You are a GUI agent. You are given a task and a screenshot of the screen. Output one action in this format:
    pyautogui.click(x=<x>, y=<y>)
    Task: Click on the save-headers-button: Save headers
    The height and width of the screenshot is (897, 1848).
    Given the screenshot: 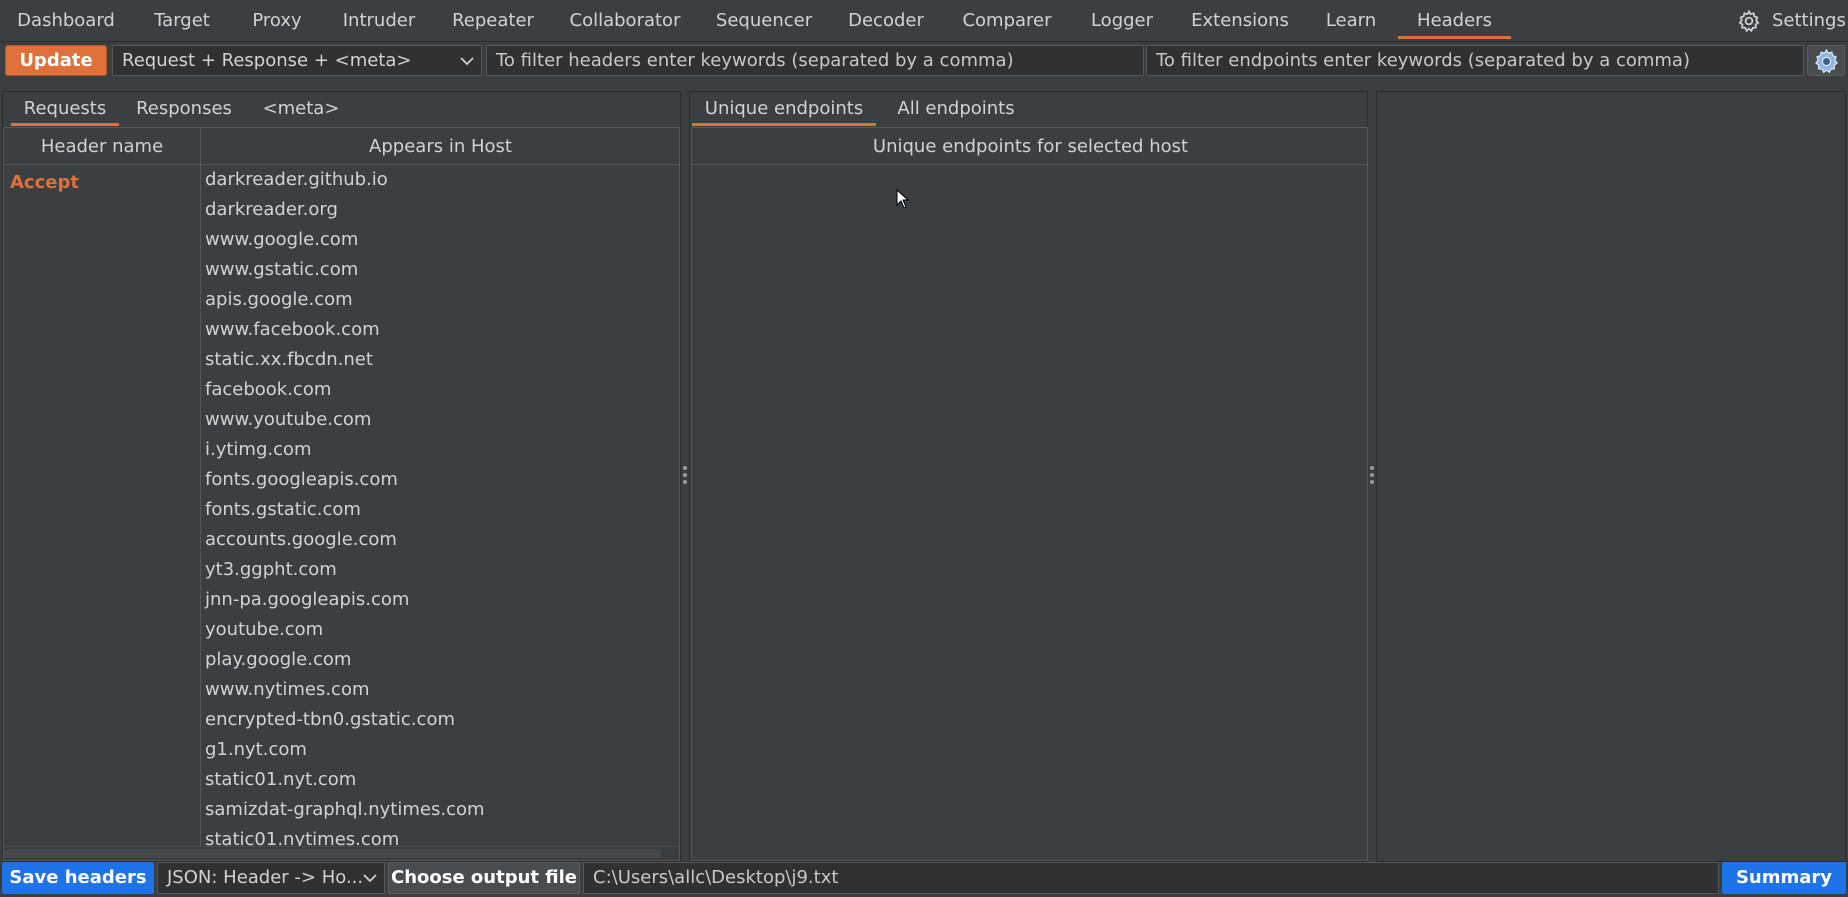 What is the action you would take?
    pyautogui.click(x=78, y=878)
    